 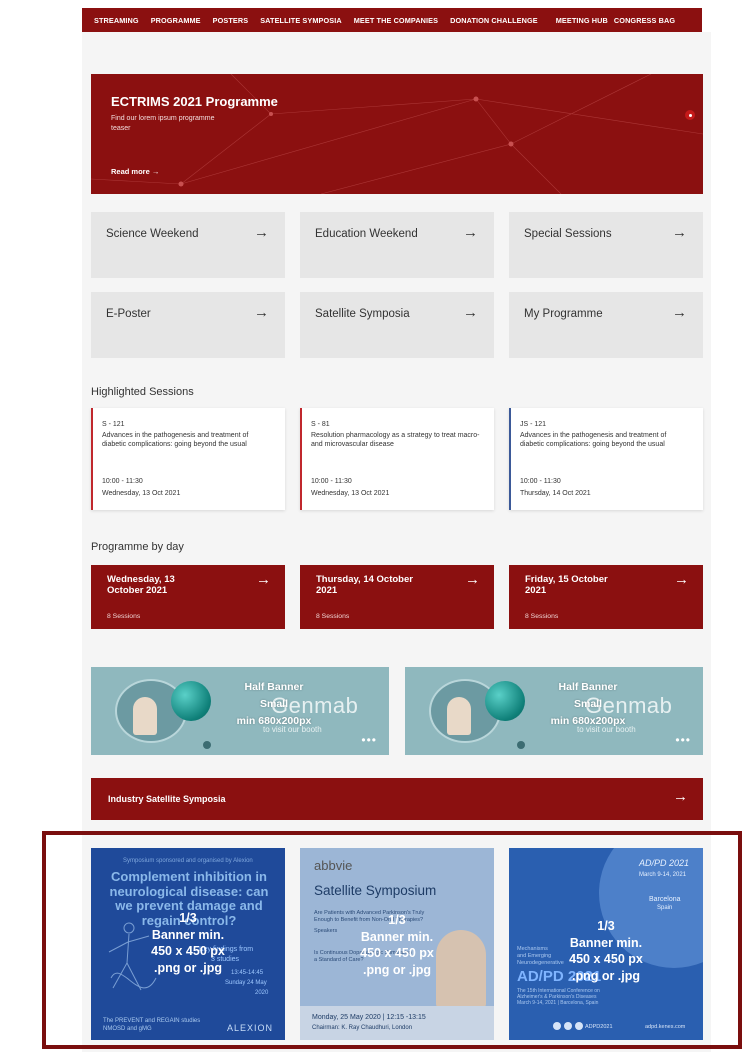 What do you see at coordinates (663, 875) in the screenshot?
I see `promo-tag: March 9-14, 2021` at bounding box center [663, 875].